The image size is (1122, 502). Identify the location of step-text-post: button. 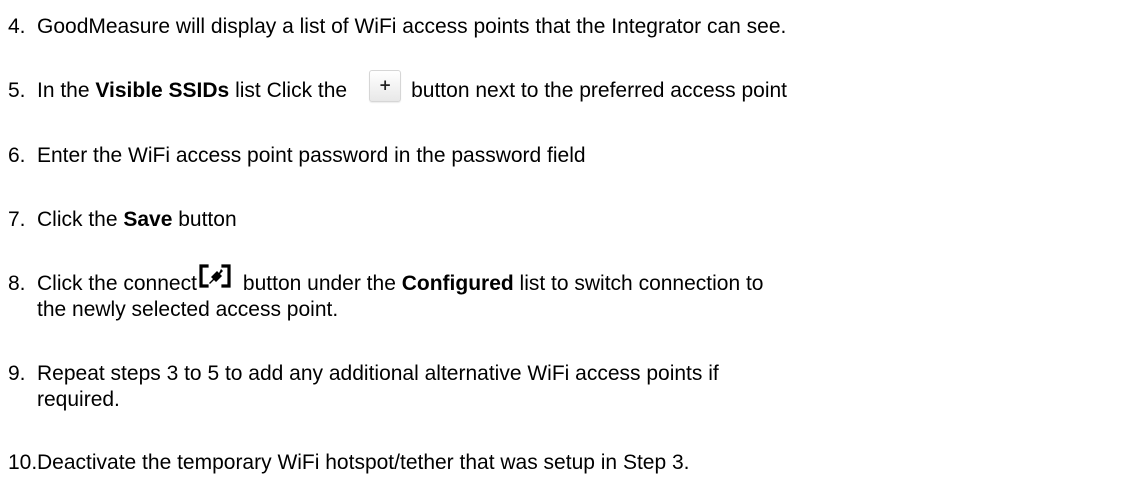
(204, 219).